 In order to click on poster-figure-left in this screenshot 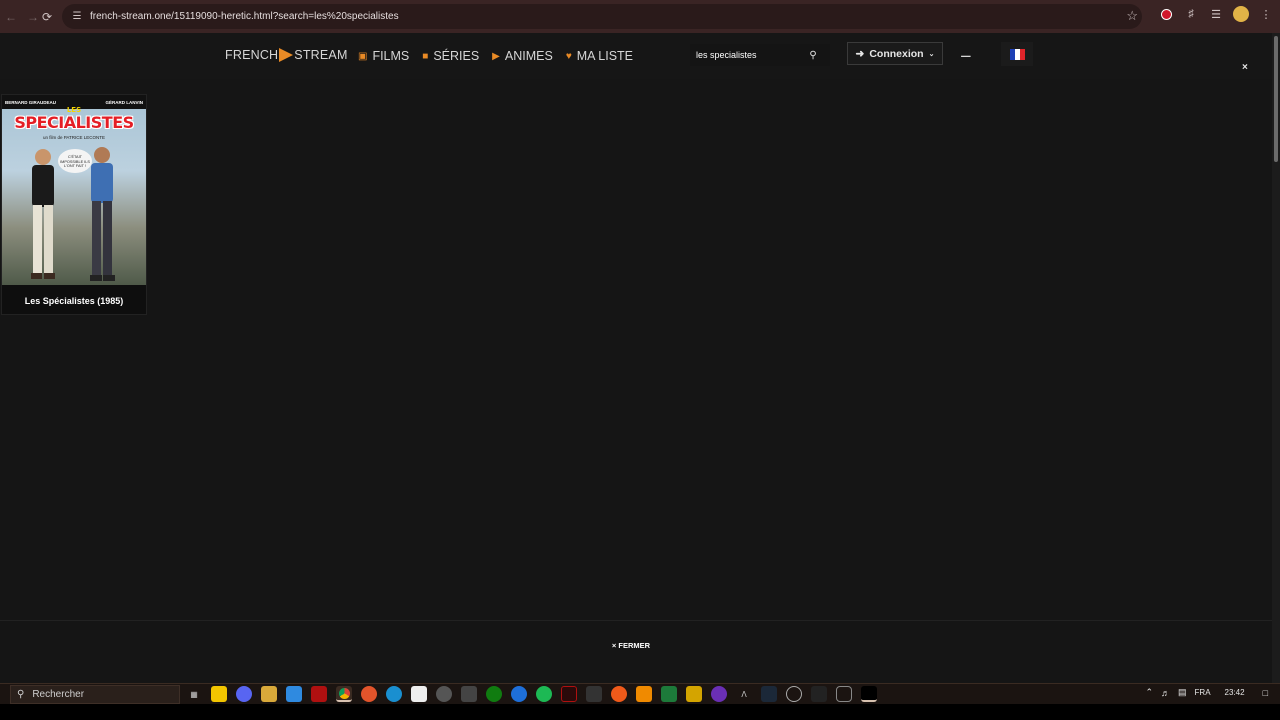, I will do `click(43, 214)`.